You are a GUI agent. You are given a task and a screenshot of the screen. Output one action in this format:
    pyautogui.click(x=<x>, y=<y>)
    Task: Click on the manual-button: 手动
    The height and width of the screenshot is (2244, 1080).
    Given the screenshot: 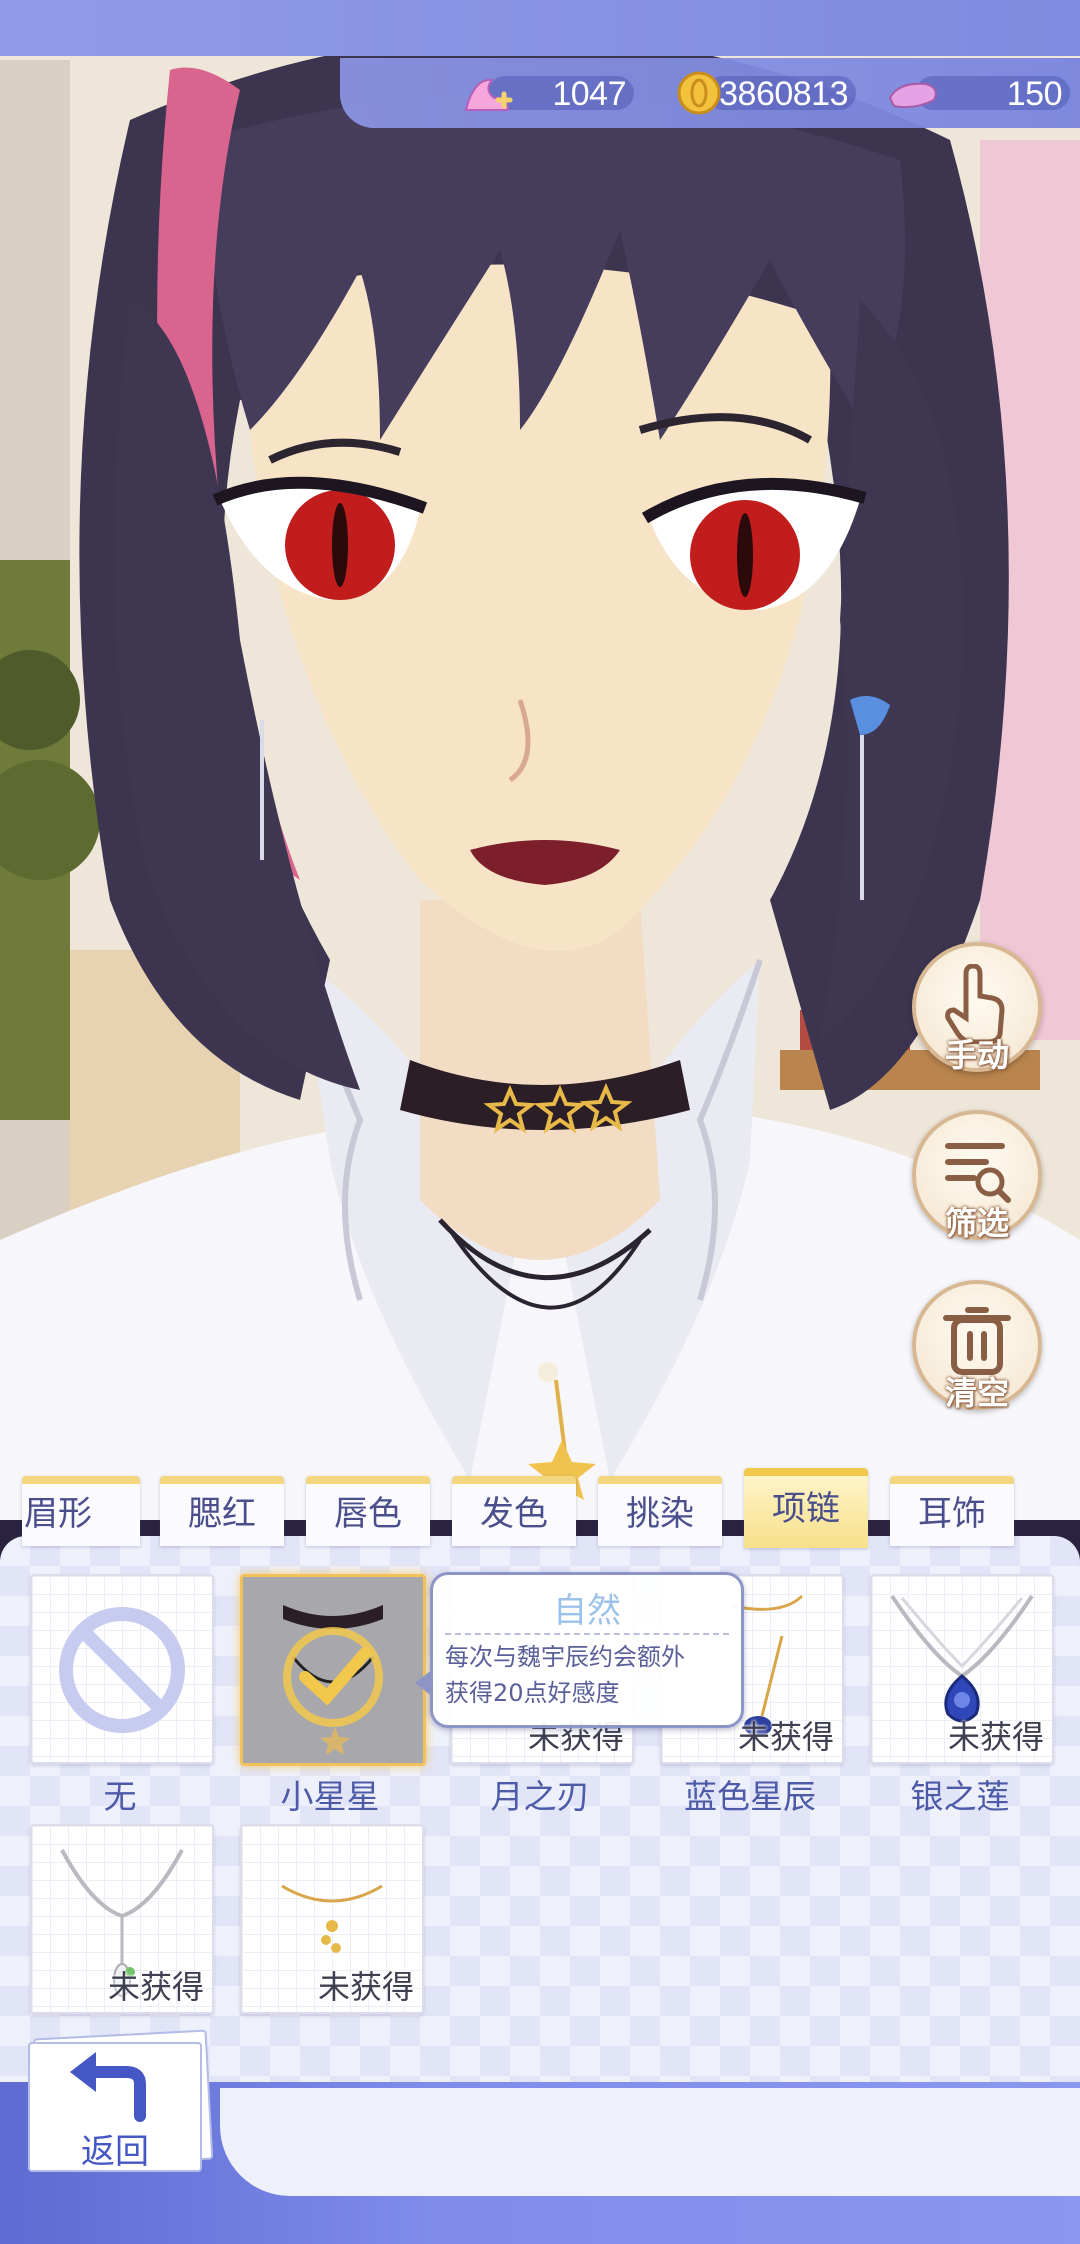 What is the action you would take?
    pyautogui.click(x=977, y=1008)
    